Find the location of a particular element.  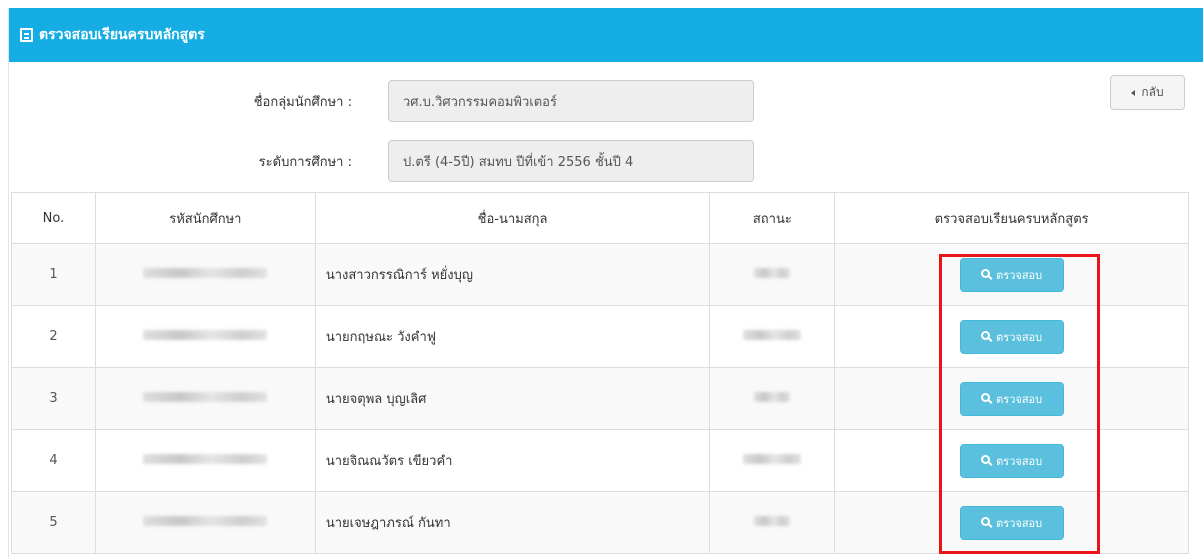

header-no: No. is located at coordinates (53, 218).